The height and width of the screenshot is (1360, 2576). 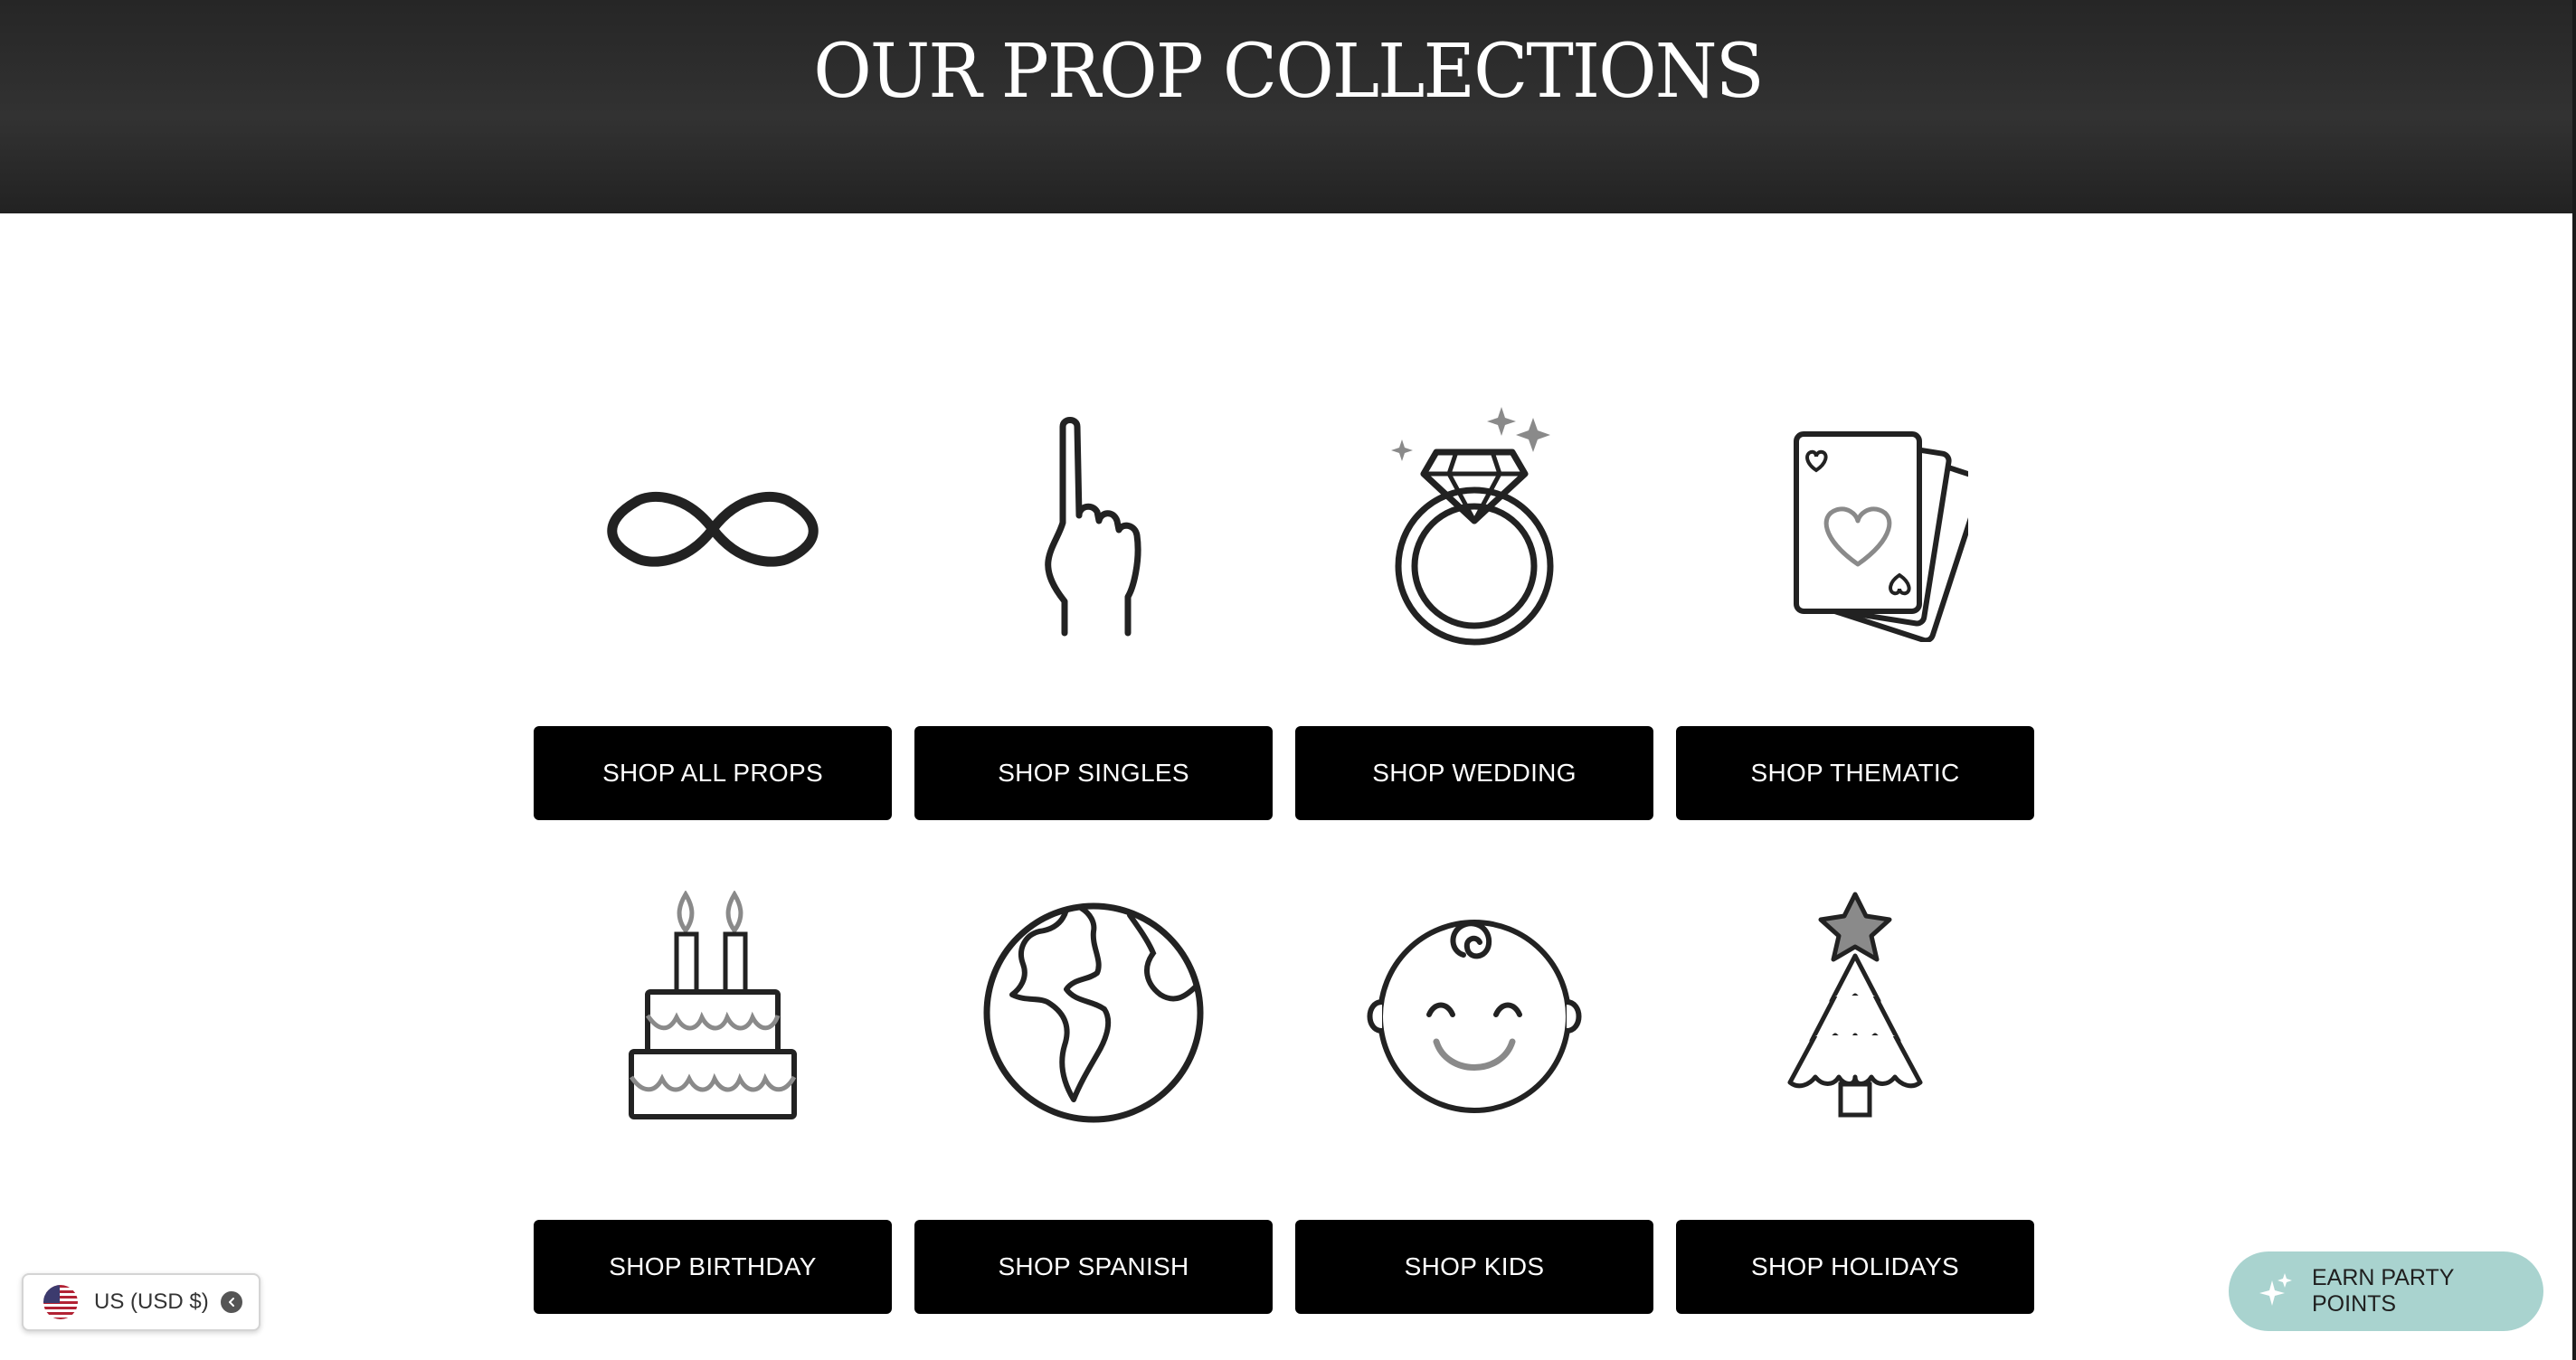 I want to click on earn-party-points-button: EARN PARTY POINTS, so click(x=2386, y=1291).